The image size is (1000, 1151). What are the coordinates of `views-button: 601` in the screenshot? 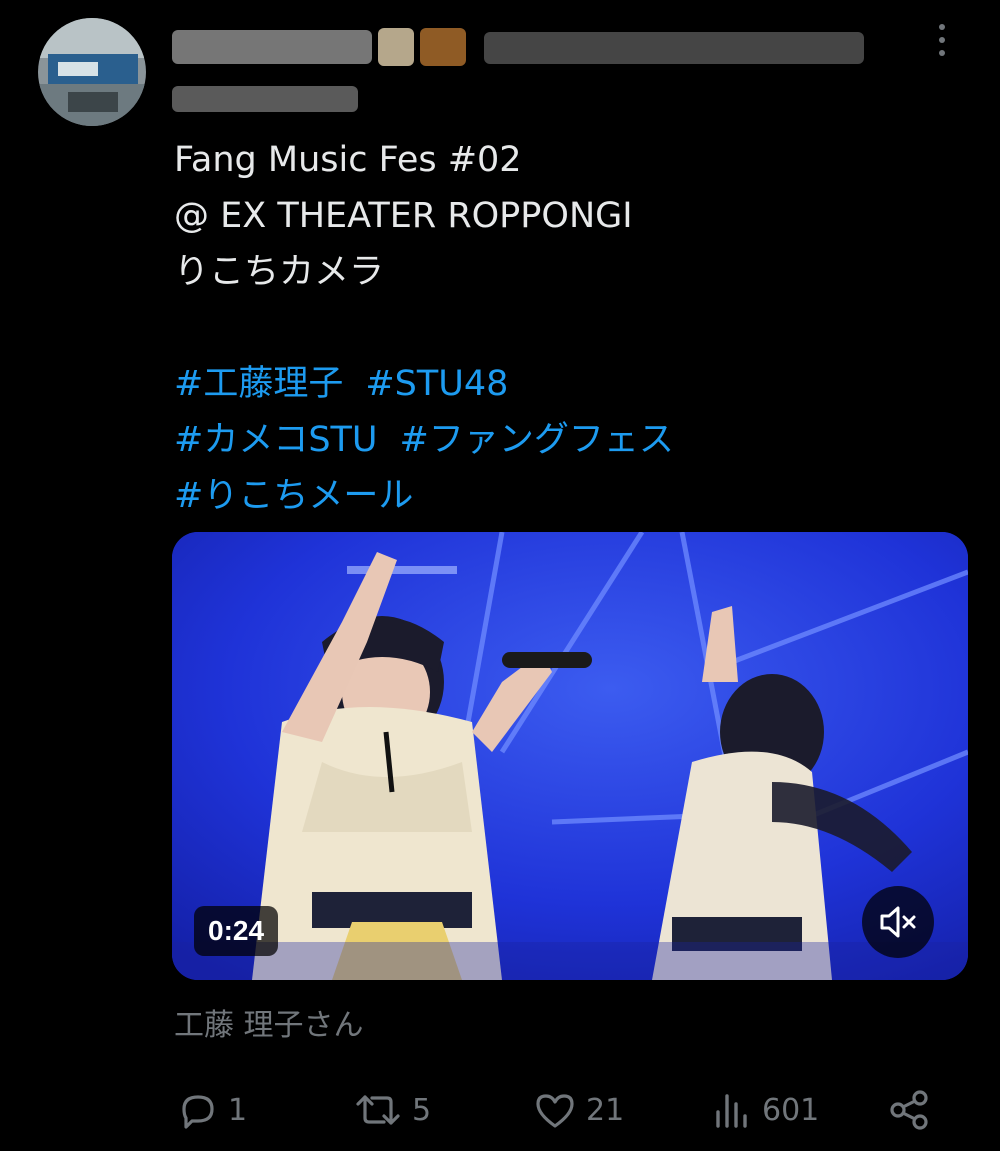 It's located at (764, 1110).